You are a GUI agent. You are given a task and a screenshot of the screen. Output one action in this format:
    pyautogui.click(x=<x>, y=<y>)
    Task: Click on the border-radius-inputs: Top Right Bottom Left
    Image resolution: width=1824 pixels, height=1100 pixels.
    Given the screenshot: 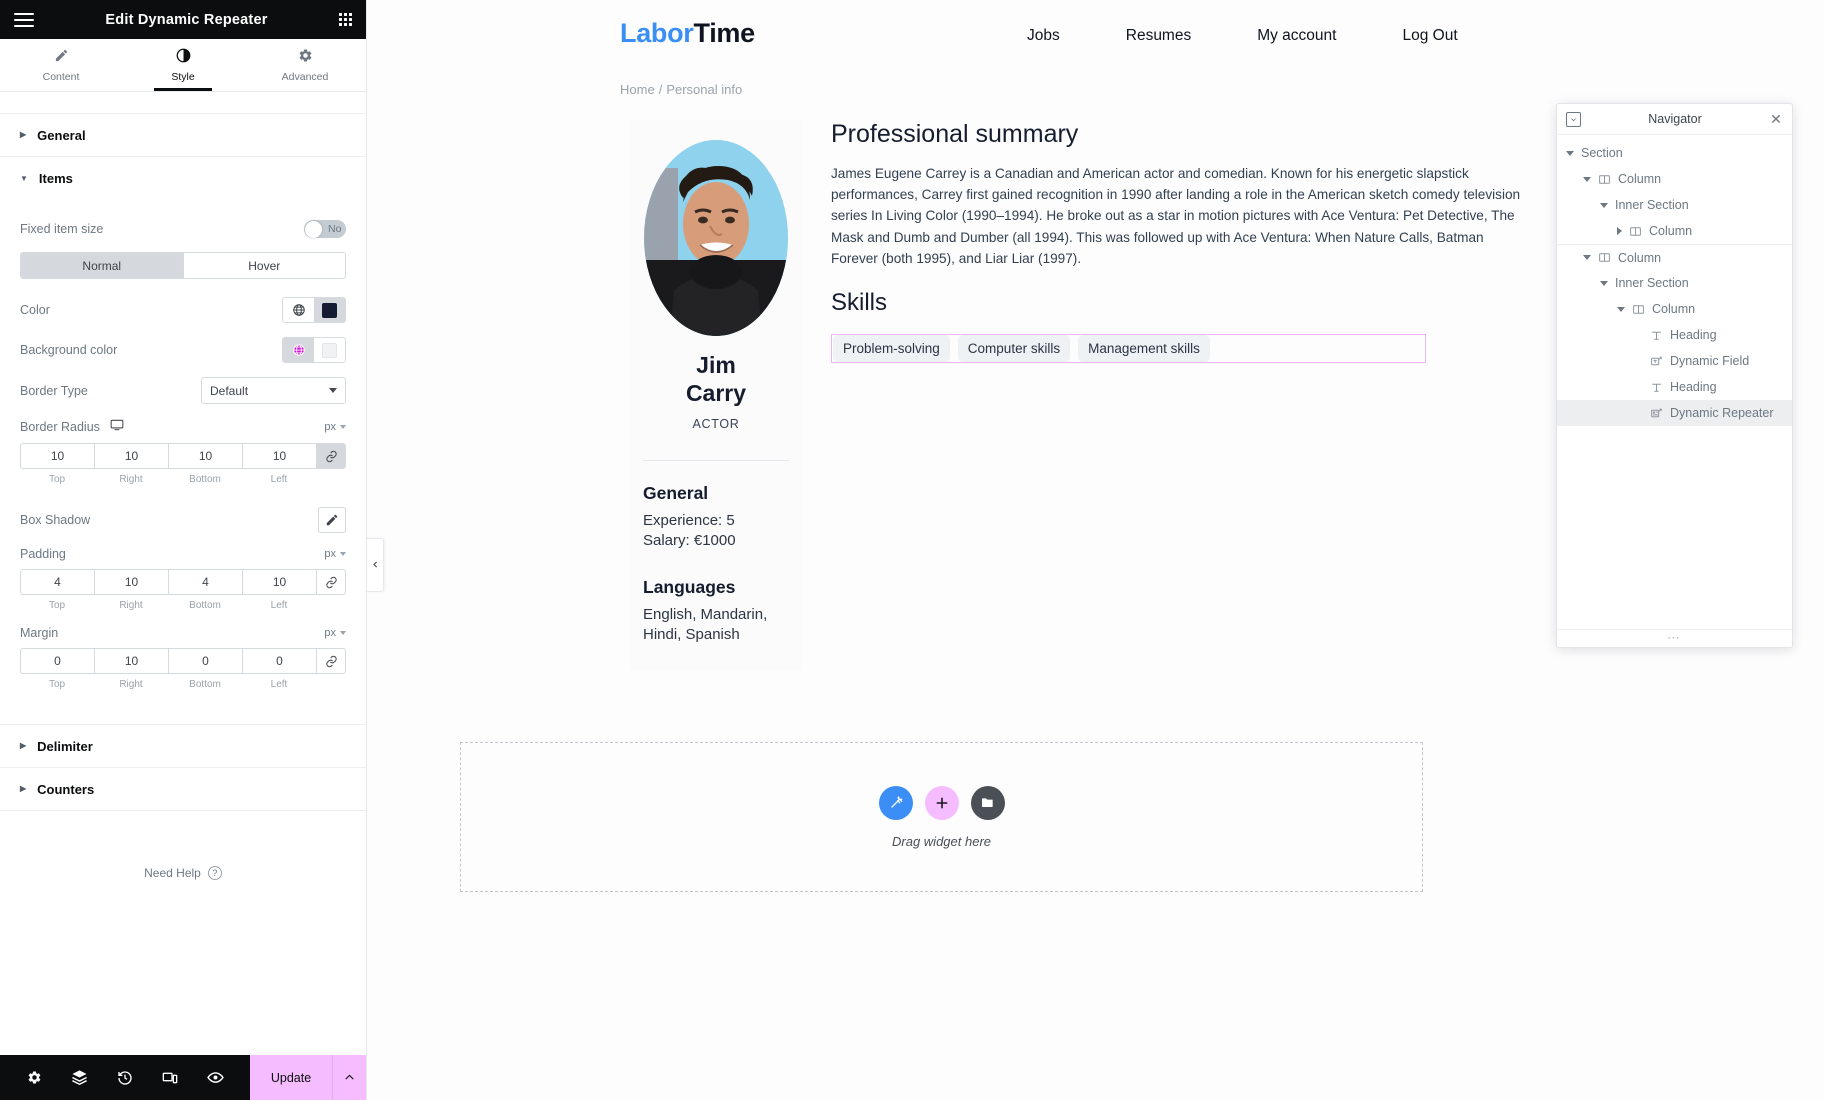 What is the action you would take?
    pyautogui.click(x=183, y=464)
    